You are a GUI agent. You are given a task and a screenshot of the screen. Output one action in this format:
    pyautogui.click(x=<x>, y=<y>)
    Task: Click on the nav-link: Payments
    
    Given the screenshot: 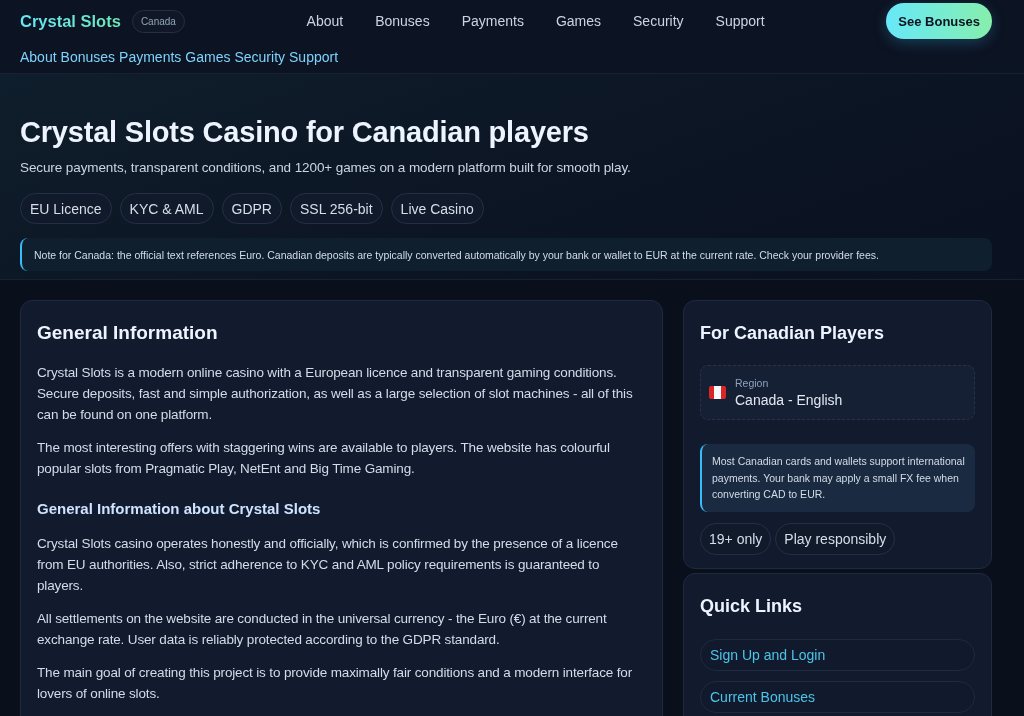 What is the action you would take?
    pyautogui.click(x=492, y=21)
    